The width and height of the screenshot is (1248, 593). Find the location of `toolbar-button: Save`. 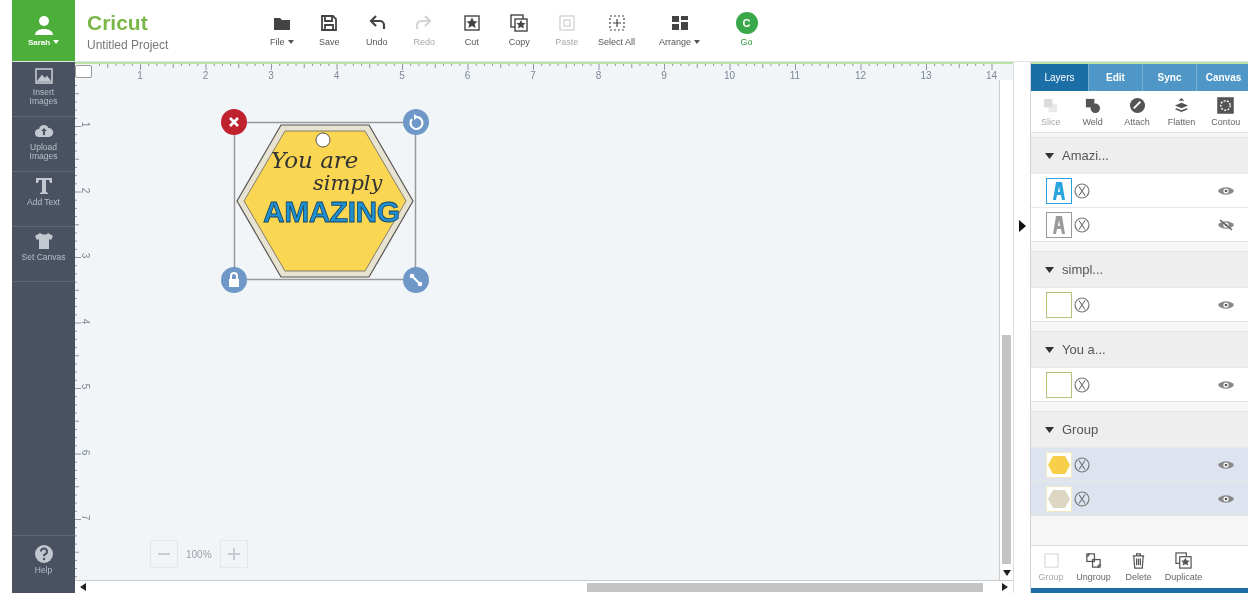

toolbar-button: Save is located at coordinates (329, 30).